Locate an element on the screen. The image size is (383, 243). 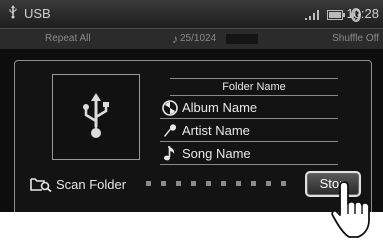
microphone-icon is located at coordinates (170, 130).